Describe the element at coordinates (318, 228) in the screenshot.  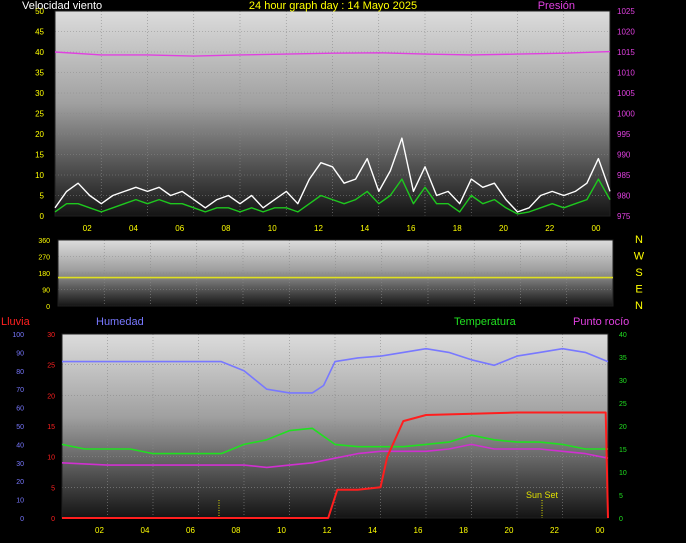
I see `wind-x-tick-label: 12` at that location.